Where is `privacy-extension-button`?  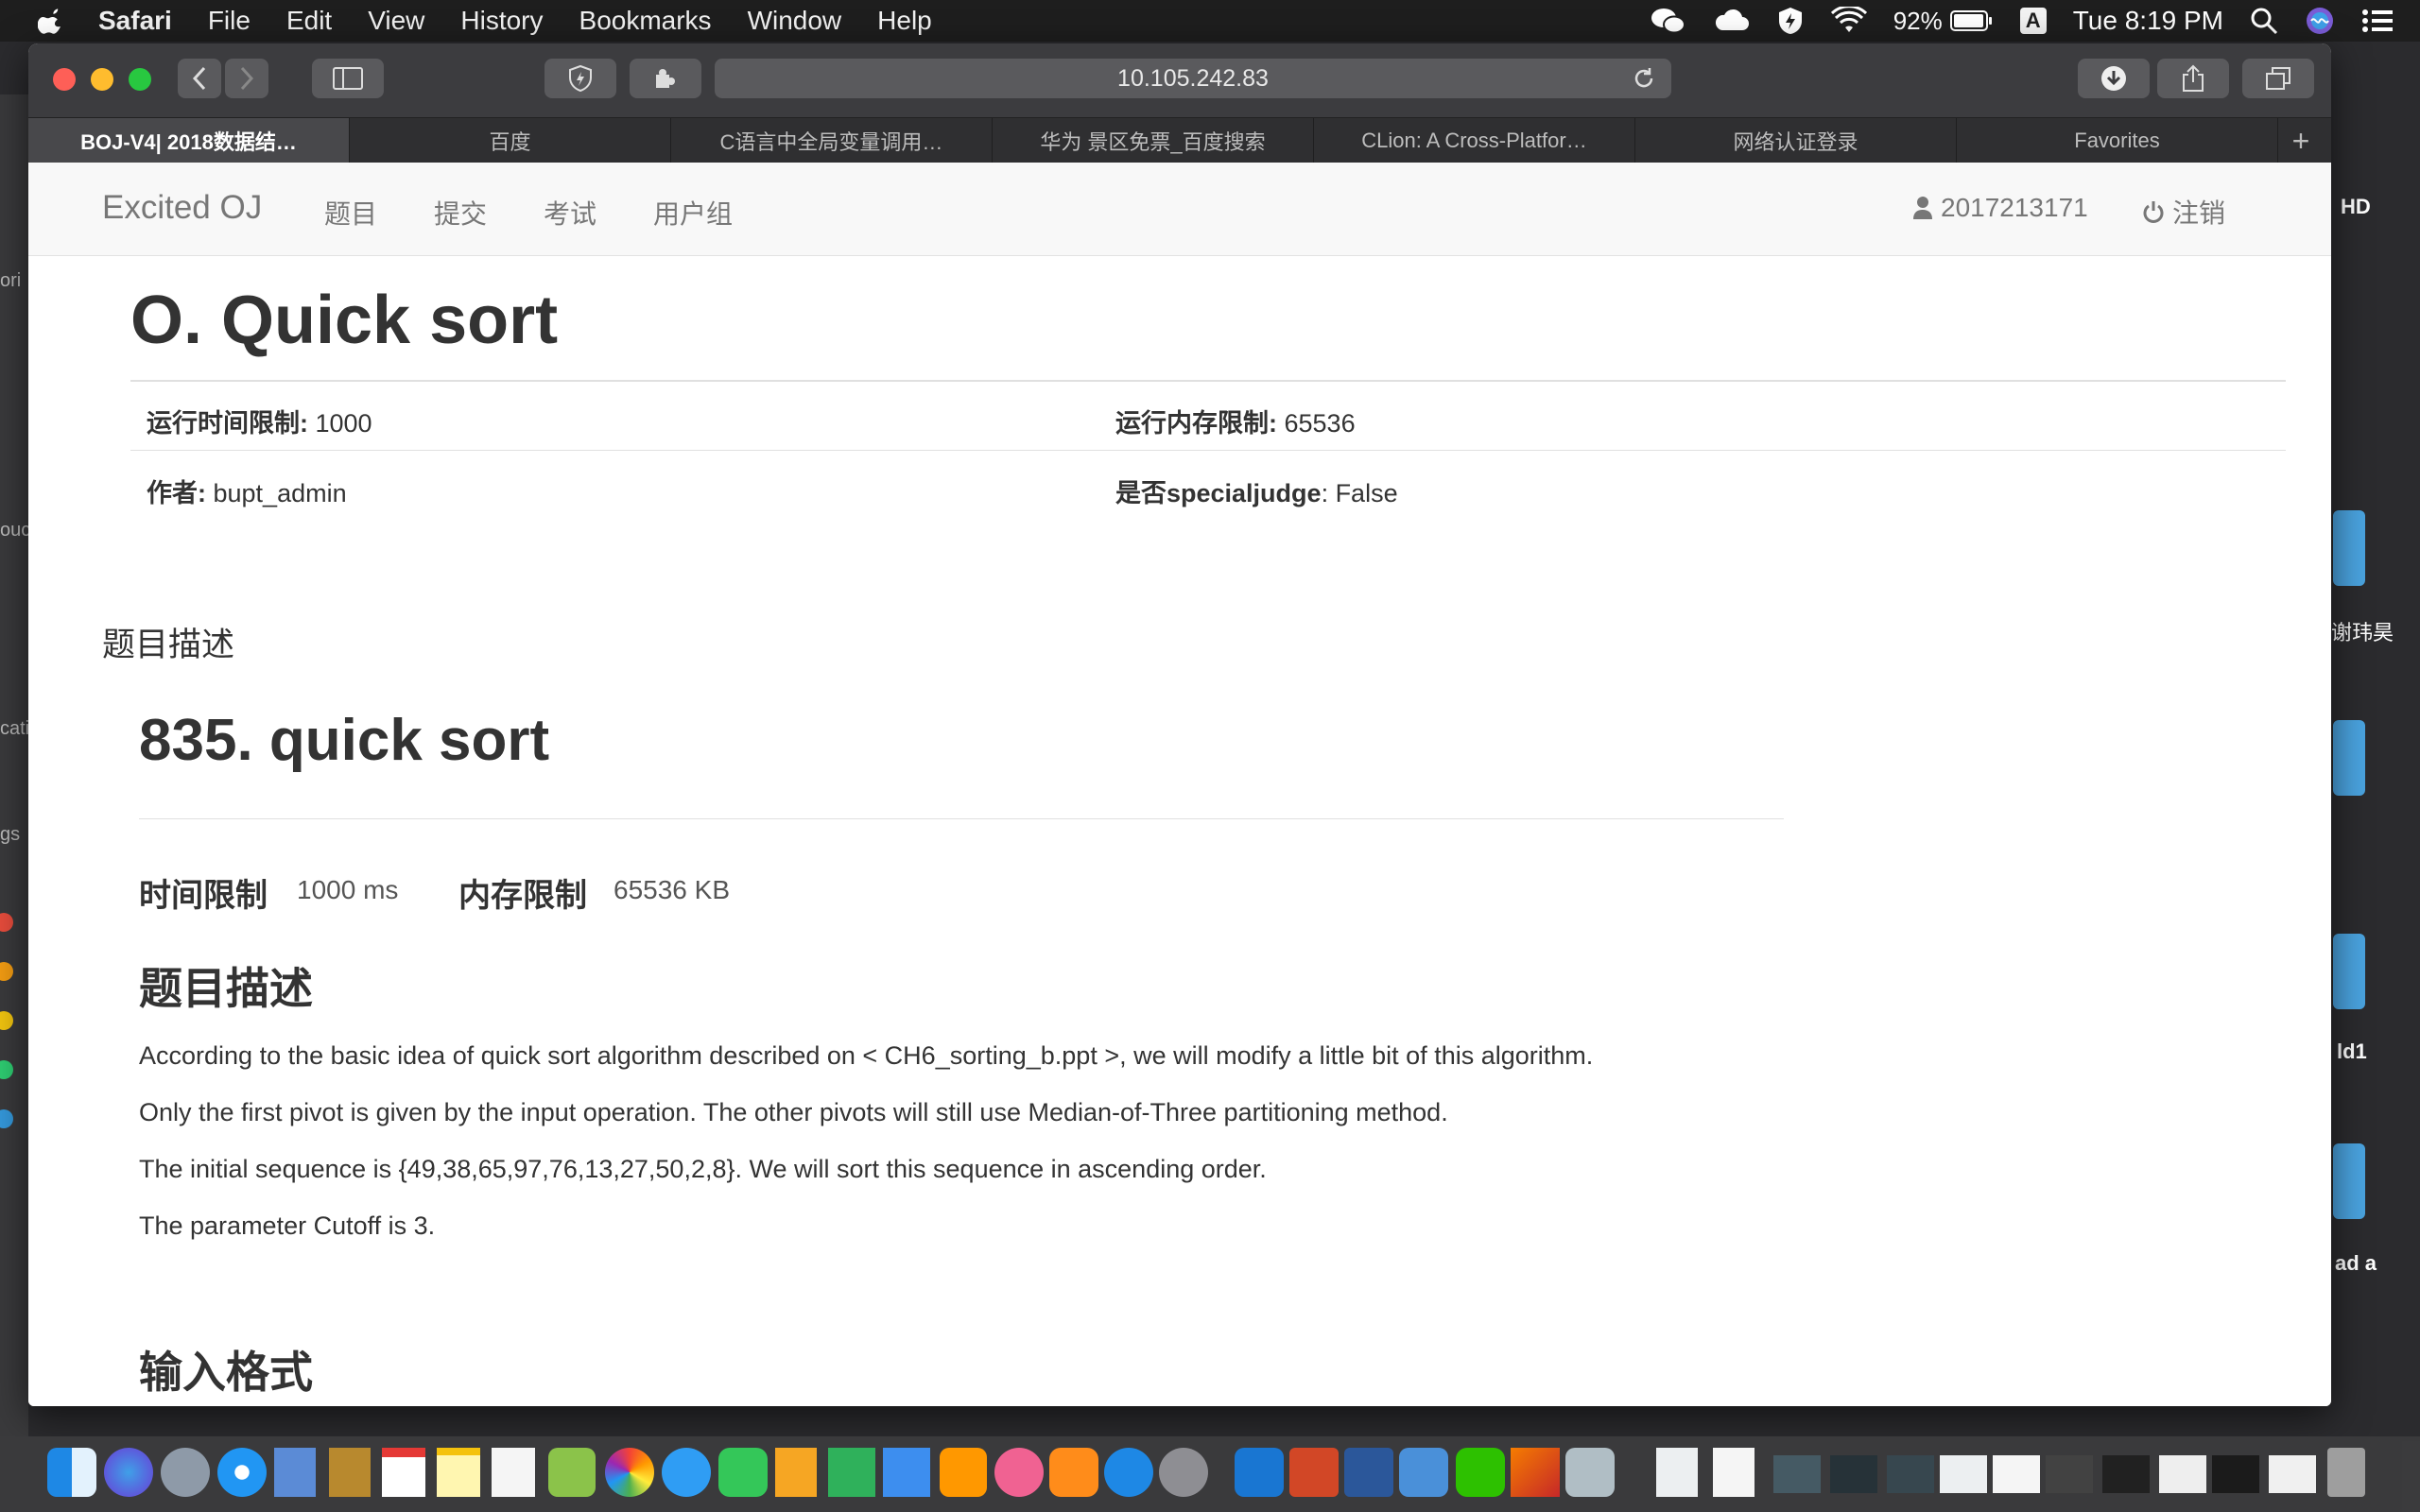
privacy-extension-button is located at coordinates (580, 78).